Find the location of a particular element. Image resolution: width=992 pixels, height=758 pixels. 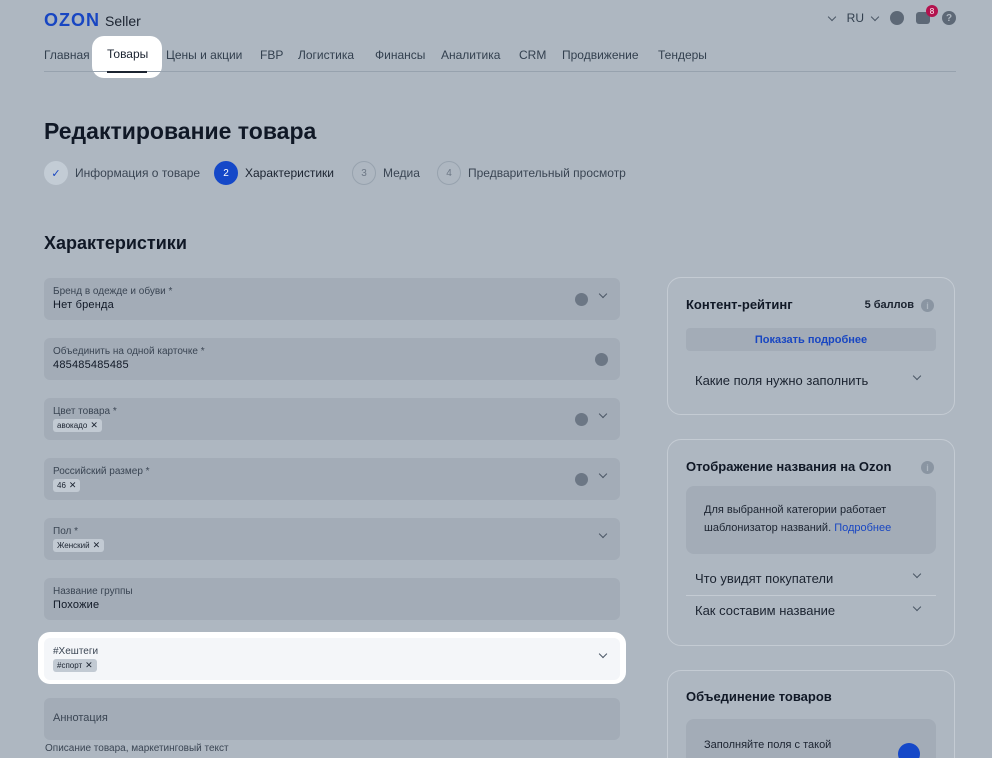

card-title: Отображение названия на Ozon is located at coordinates (789, 466).